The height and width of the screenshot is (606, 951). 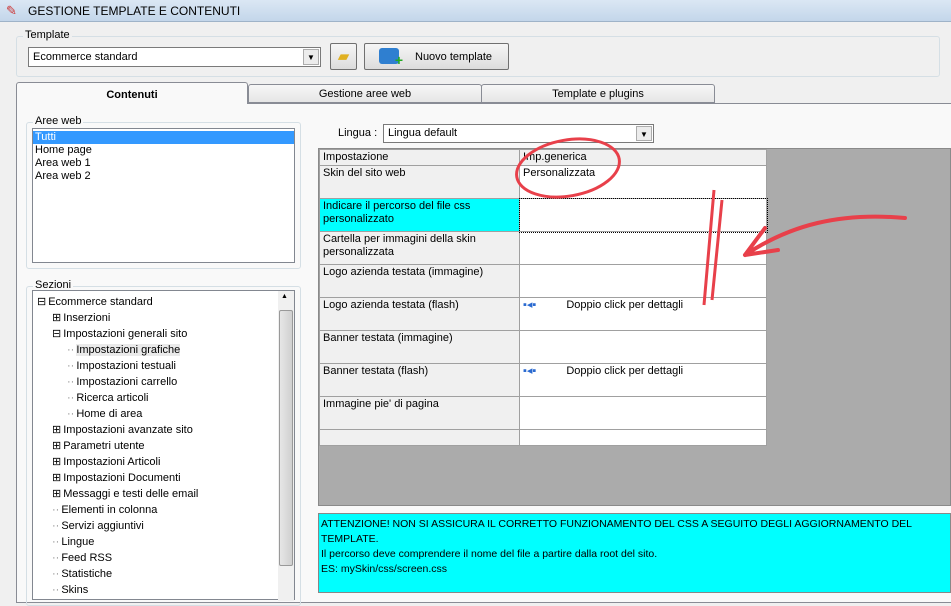 I want to click on red-annotations, so click(x=711, y=221).